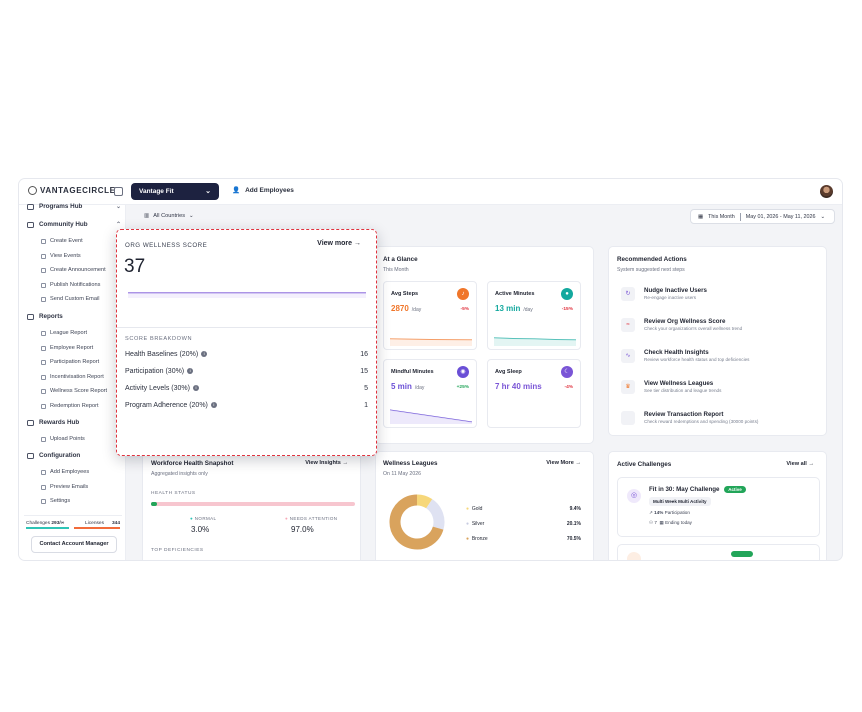 The height and width of the screenshot is (712, 862). Describe the element at coordinates (67, 439) in the screenshot. I see `sidebar-item-label: Upload Points` at that location.